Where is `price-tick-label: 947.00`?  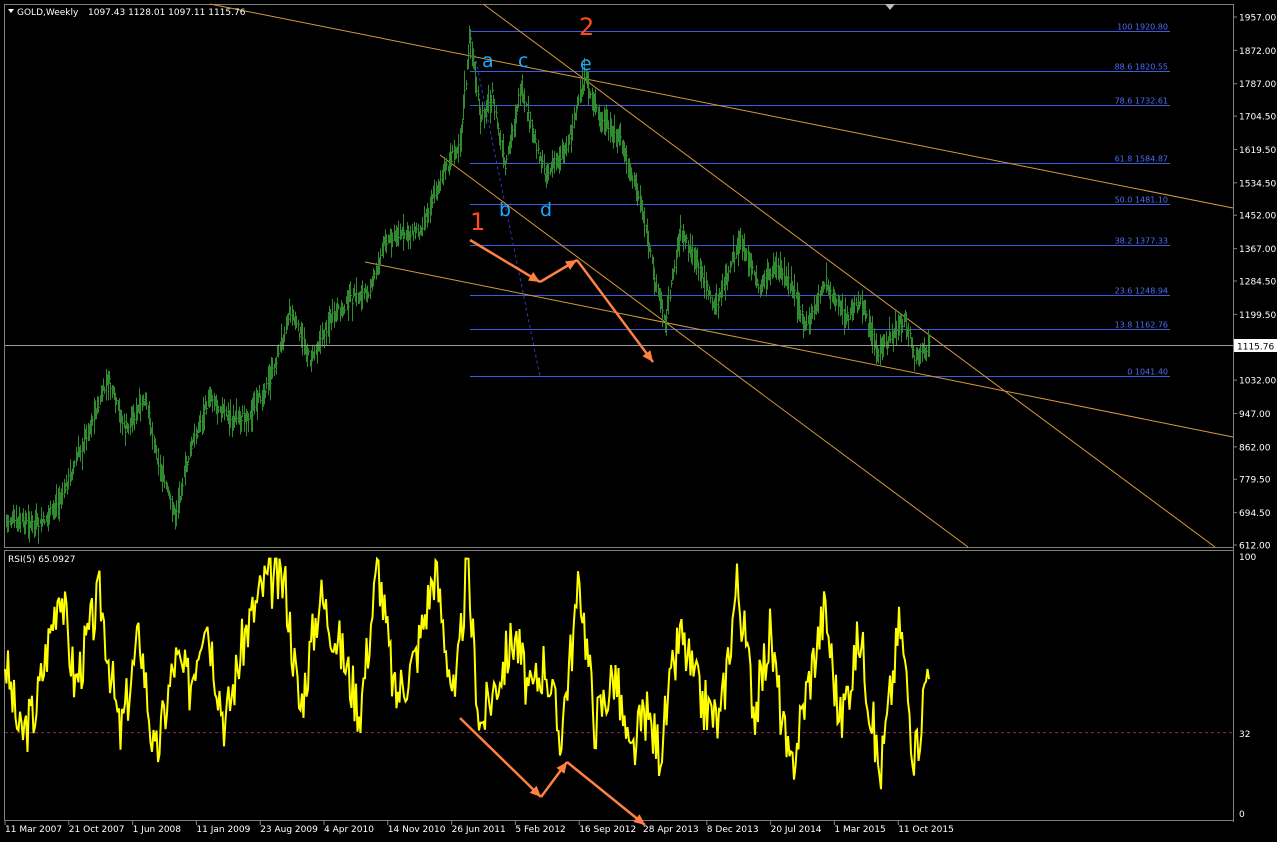
price-tick-label: 947.00 is located at coordinates (1255, 415).